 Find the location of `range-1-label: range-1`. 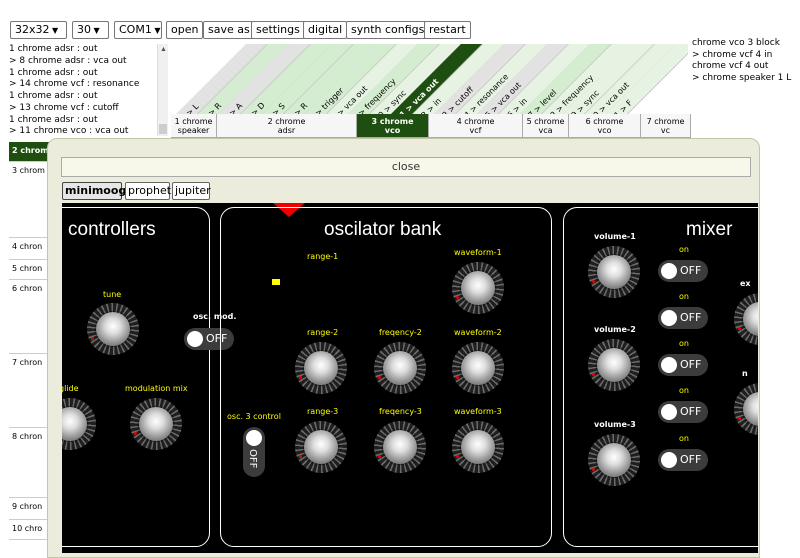

range-1-label: range-1 is located at coordinates (323, 256).